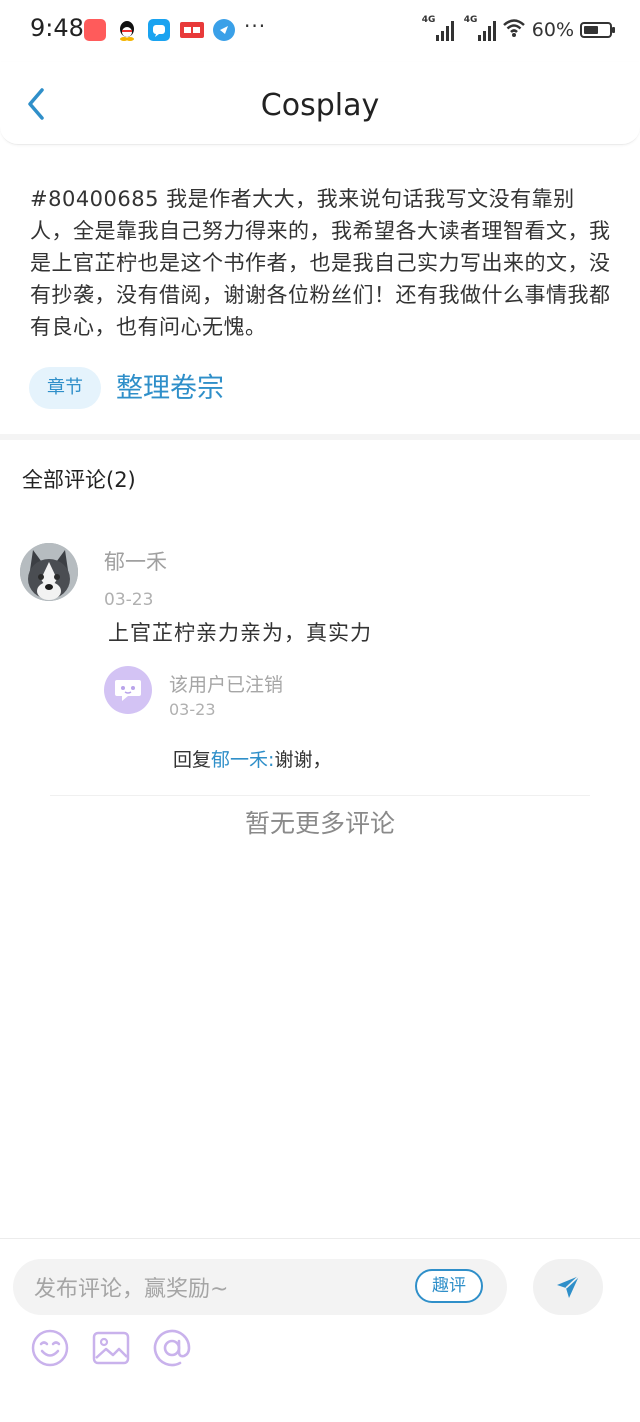 This screenshot has height=1422, width=640. What do you see at coordinates (320, 437) in the screenshot?
I see `section-divider` at bounding box center [320, 437].